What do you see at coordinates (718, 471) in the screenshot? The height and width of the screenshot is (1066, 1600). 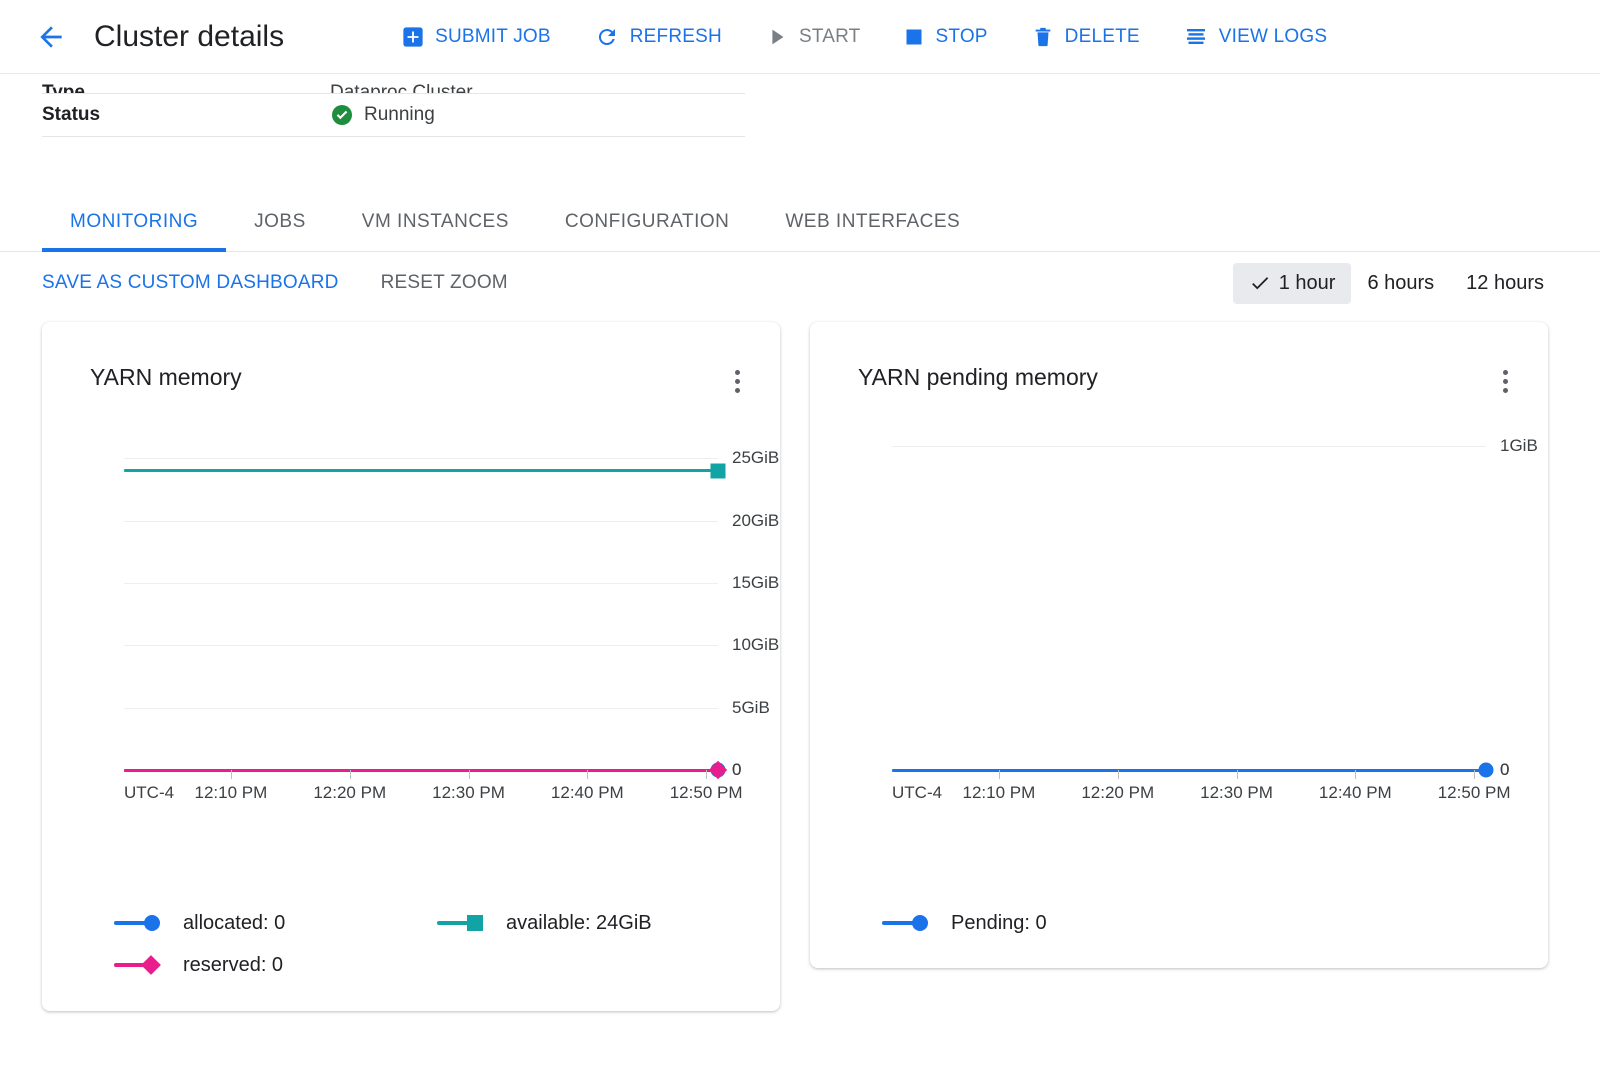 I see `series-endpoint-marker-available` at bounding box center [718, 471].